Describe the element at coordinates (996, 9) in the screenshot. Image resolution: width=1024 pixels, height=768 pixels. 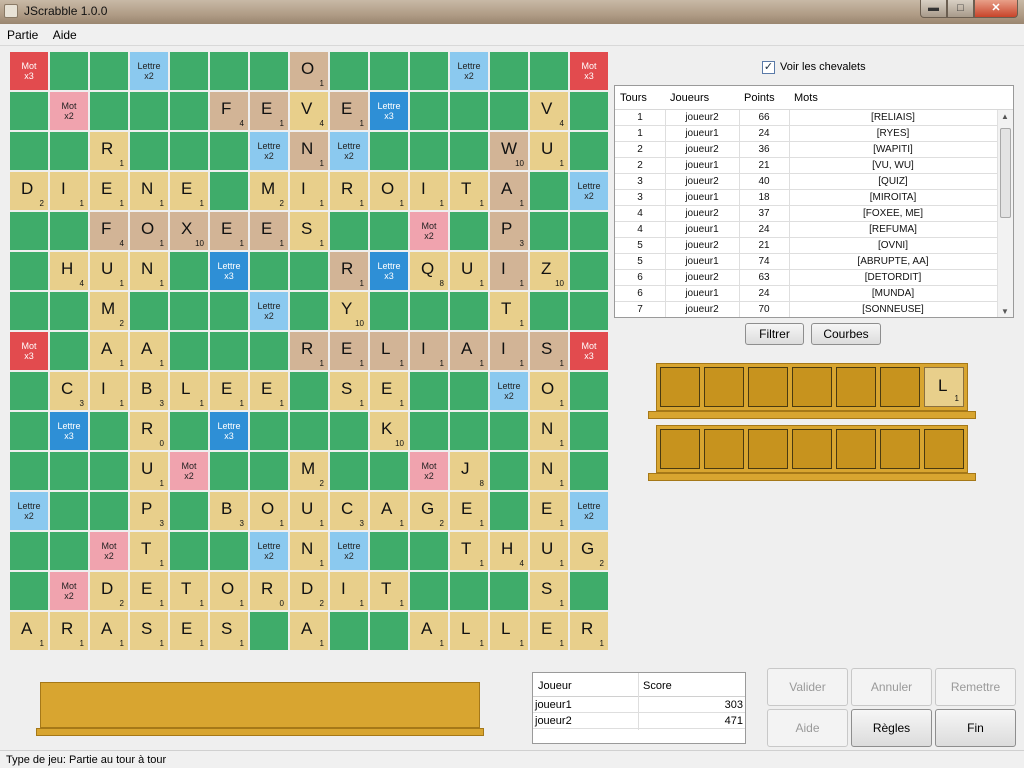
I see `close-button: ✕` at that location.